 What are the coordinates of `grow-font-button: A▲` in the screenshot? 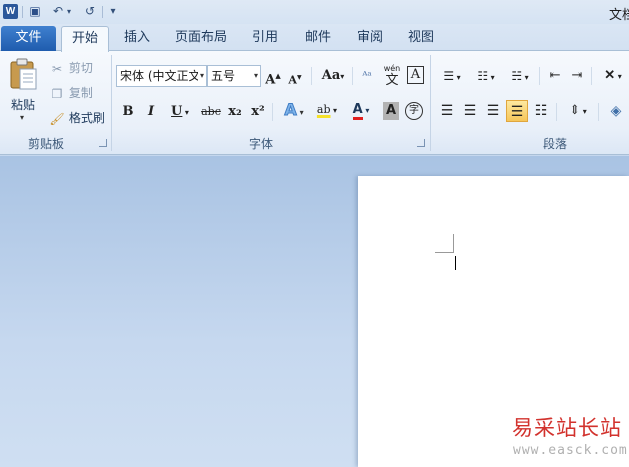 It's located at (273, 76).